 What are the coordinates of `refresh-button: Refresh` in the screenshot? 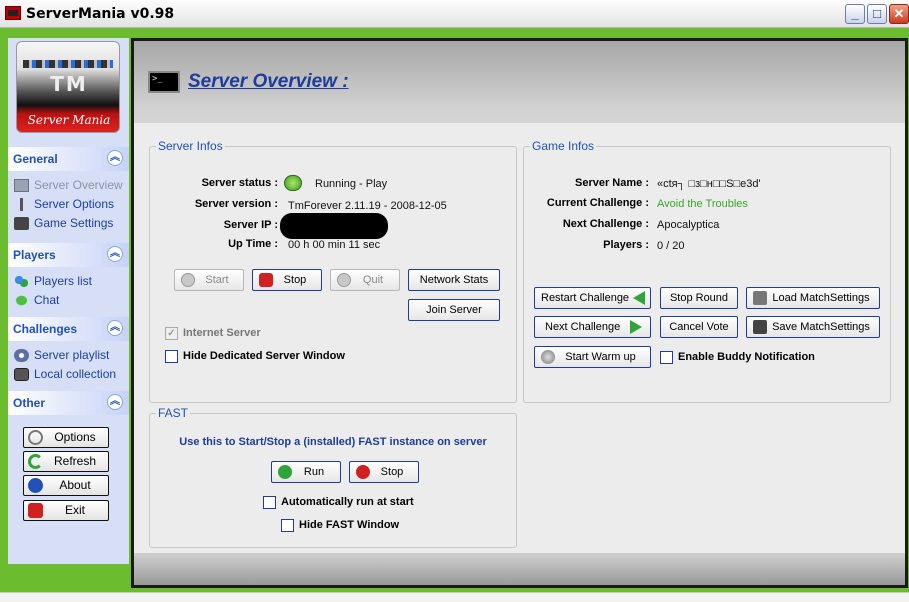 It's located at (66, 461).